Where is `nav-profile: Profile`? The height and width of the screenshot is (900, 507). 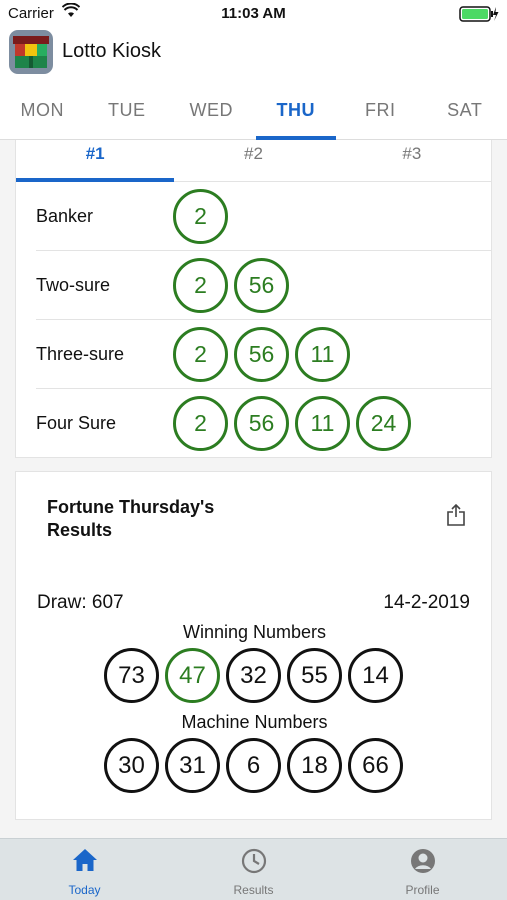
nav-profile: Profile is located at coordinates (422, 869).